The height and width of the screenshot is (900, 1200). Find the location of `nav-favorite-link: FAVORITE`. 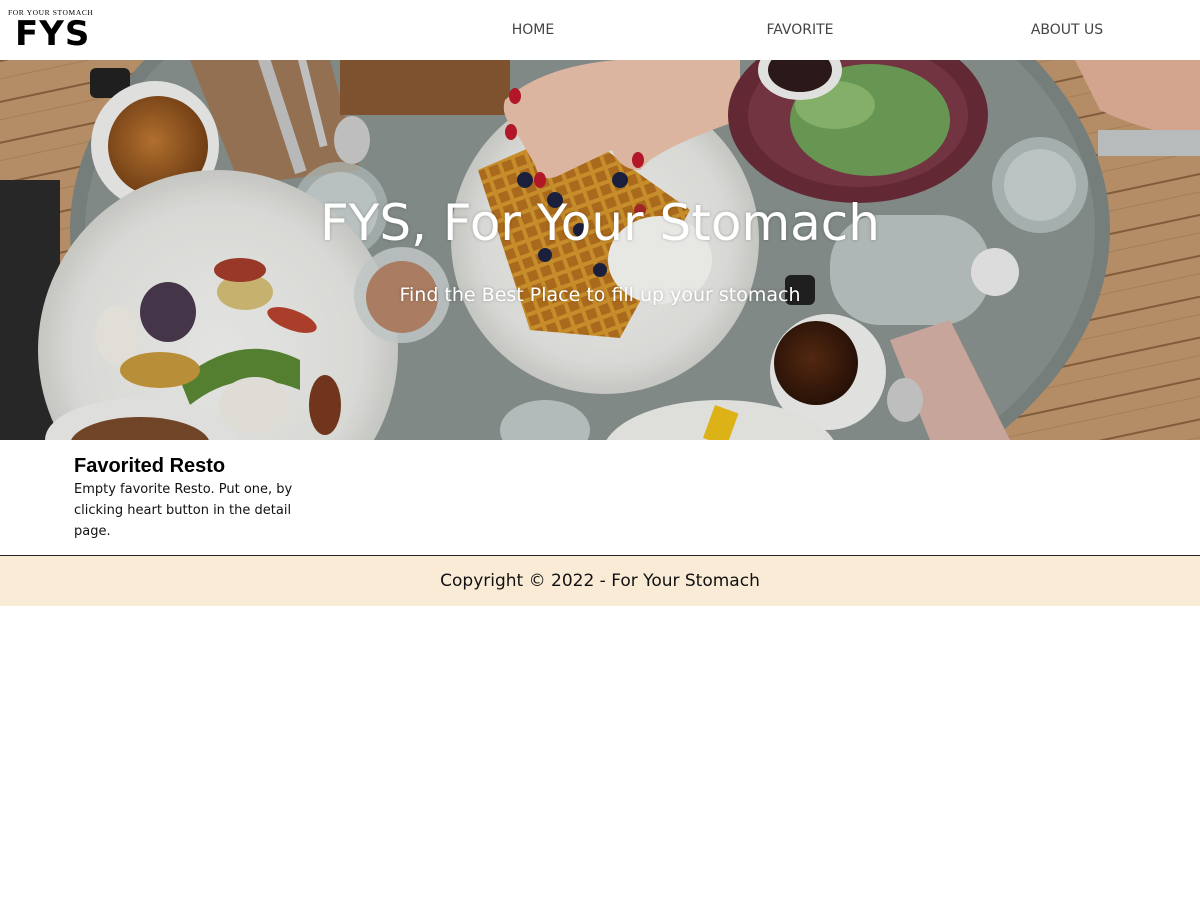

nav-favorite-link: FAVORITE is located at coordinates (799, 30).